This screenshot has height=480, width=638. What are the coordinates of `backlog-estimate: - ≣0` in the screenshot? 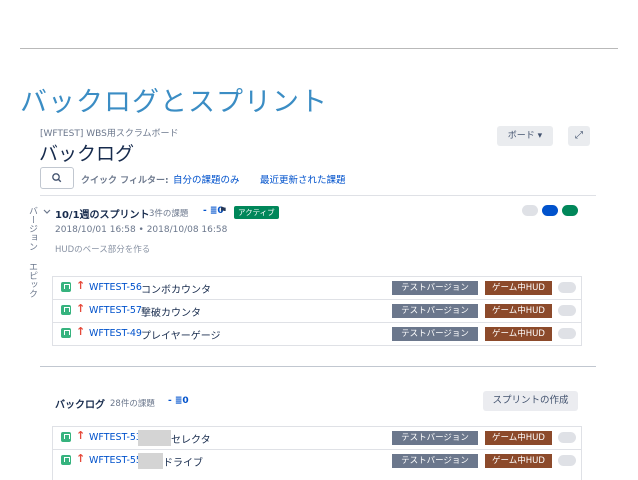 It's located at (178, 401).